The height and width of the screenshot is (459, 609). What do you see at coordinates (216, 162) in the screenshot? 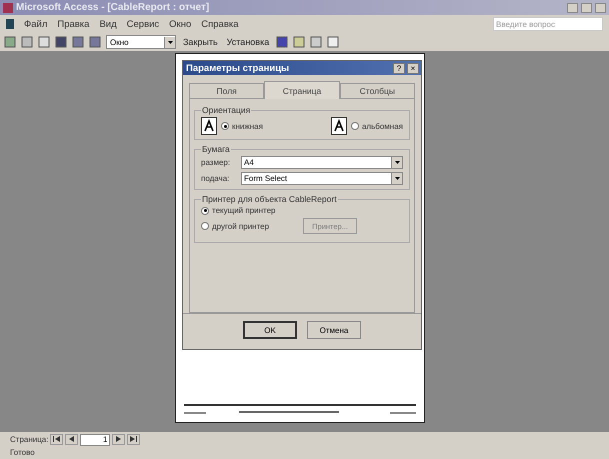
I see `field-label: размер:` at bounding box center [216, 162].